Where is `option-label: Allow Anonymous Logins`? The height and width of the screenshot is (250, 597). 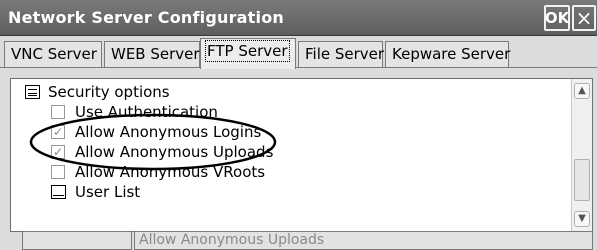 option-label: Allow Anonymous Logins is located at coordinates (168, 132).